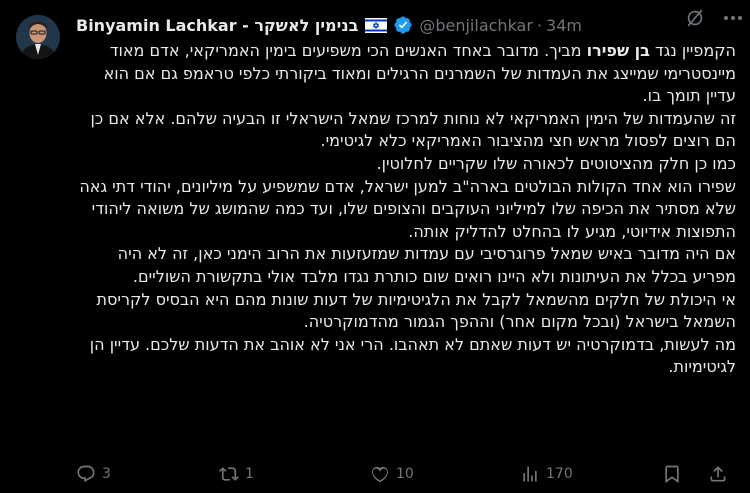 The image size is (750, 493). I want to click on action-bar: 3 1 10 170, so click(411, 474).